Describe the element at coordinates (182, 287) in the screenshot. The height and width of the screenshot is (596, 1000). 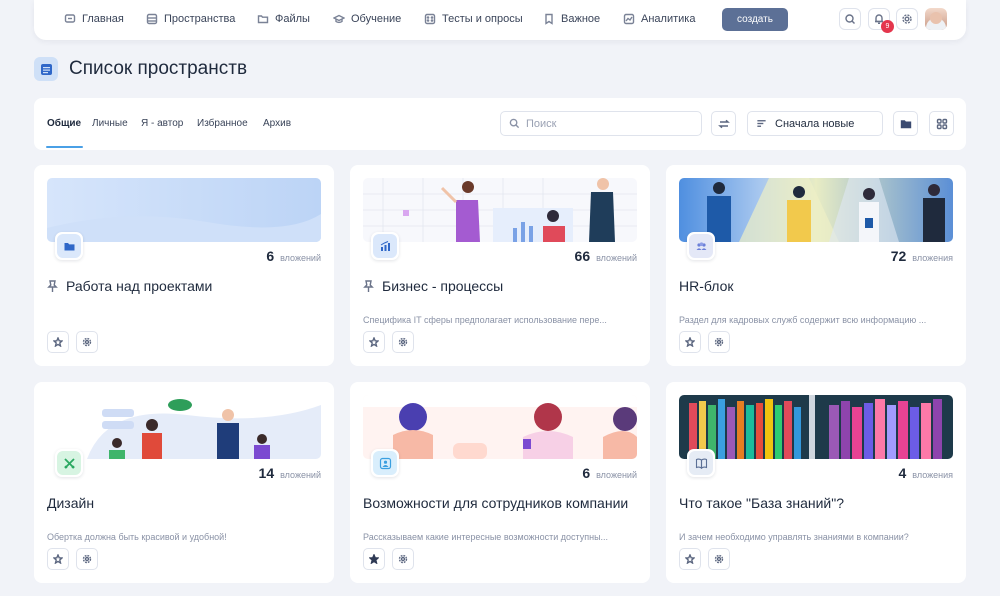
I see `card-title: Работа над проектами` at that location.